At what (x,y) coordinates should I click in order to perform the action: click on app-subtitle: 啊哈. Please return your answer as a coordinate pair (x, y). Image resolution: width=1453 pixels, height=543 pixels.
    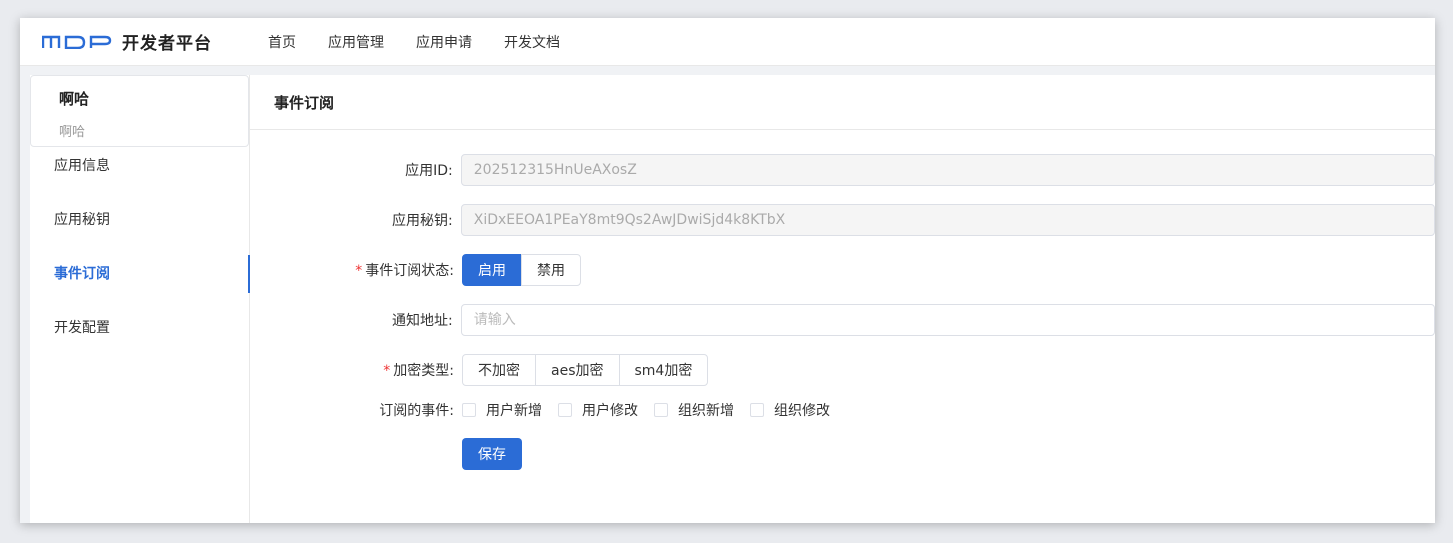
    Looking at the image, I should click on (72, 132).